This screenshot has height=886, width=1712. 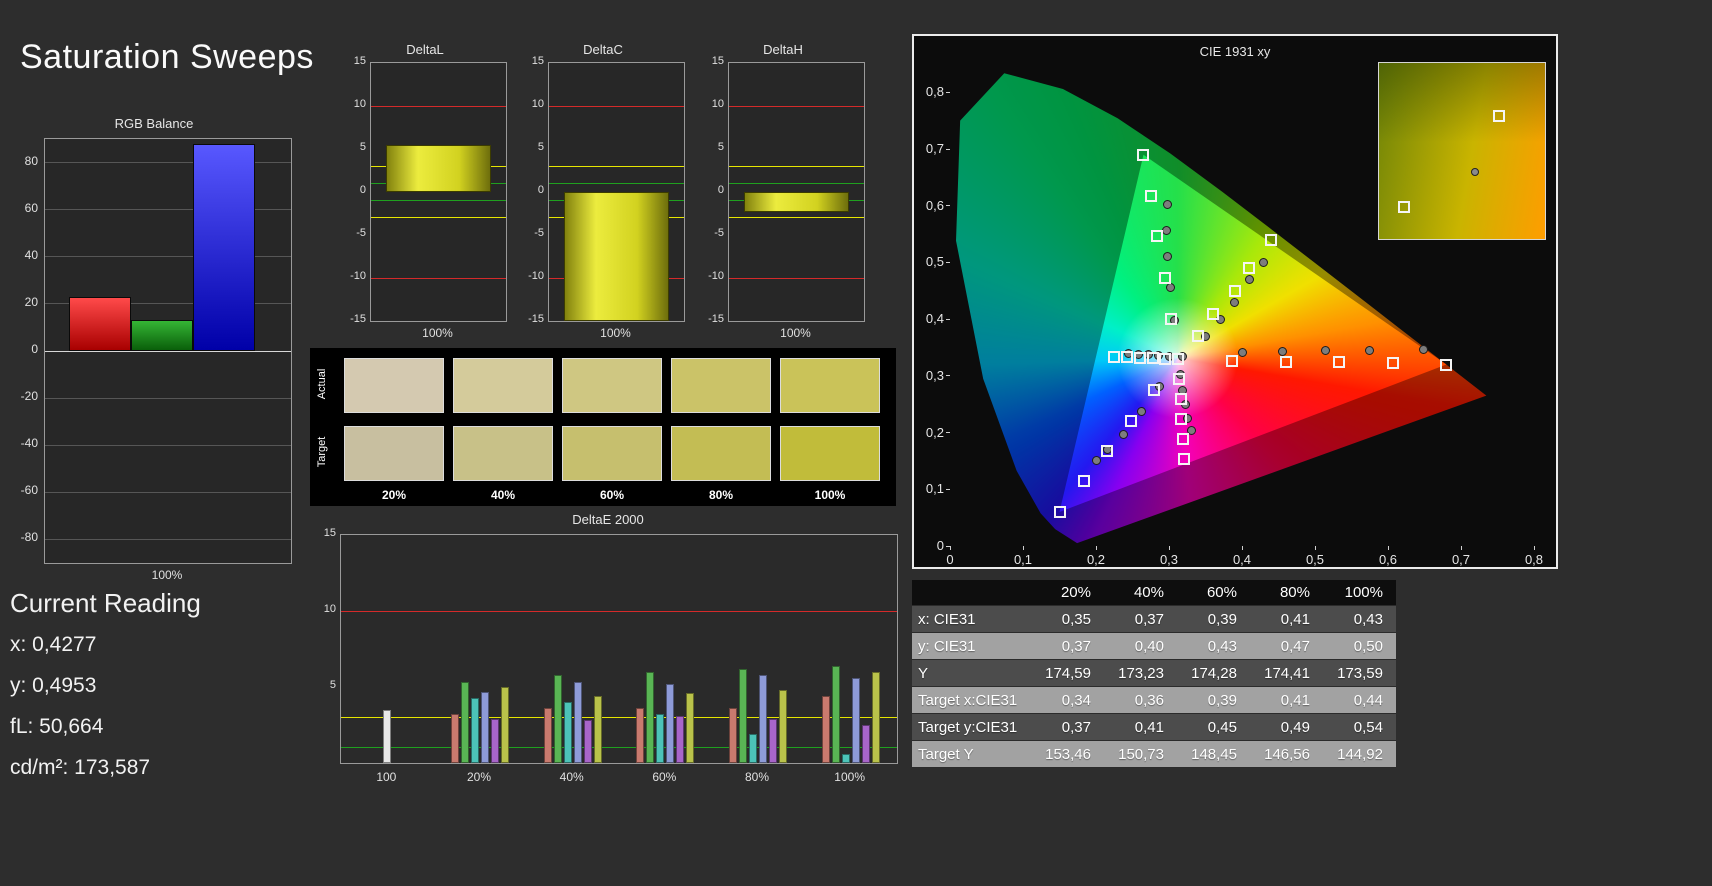 What do you see at coordinates (1368, 727) in the screenshot?
I see `cell-value: 0,54` at bounding box center [1368, 727].